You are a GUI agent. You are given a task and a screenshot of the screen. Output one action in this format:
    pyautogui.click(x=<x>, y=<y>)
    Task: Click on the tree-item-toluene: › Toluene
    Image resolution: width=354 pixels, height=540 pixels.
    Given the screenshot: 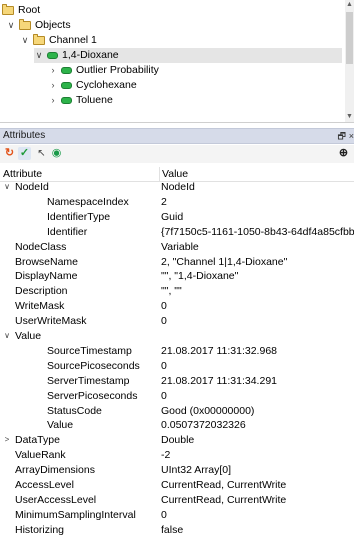 What is the action you would take?
    pyautogui.click(x=195, y=100)
    